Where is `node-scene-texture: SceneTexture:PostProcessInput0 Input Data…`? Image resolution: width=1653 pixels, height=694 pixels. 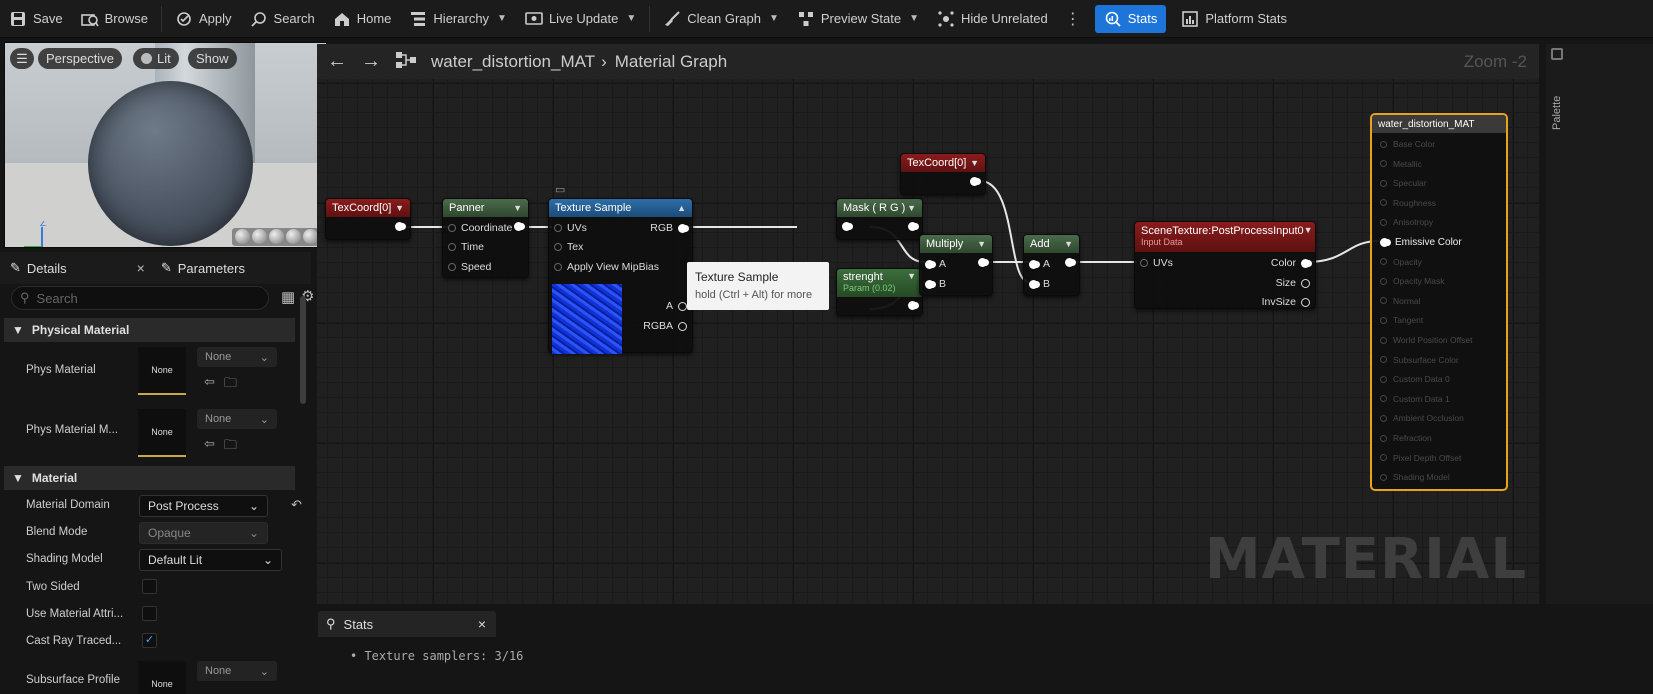 node-scene-texture: SceneTexture:PostProcessInput0 Input Data… is located at coordinates (1225, 265).